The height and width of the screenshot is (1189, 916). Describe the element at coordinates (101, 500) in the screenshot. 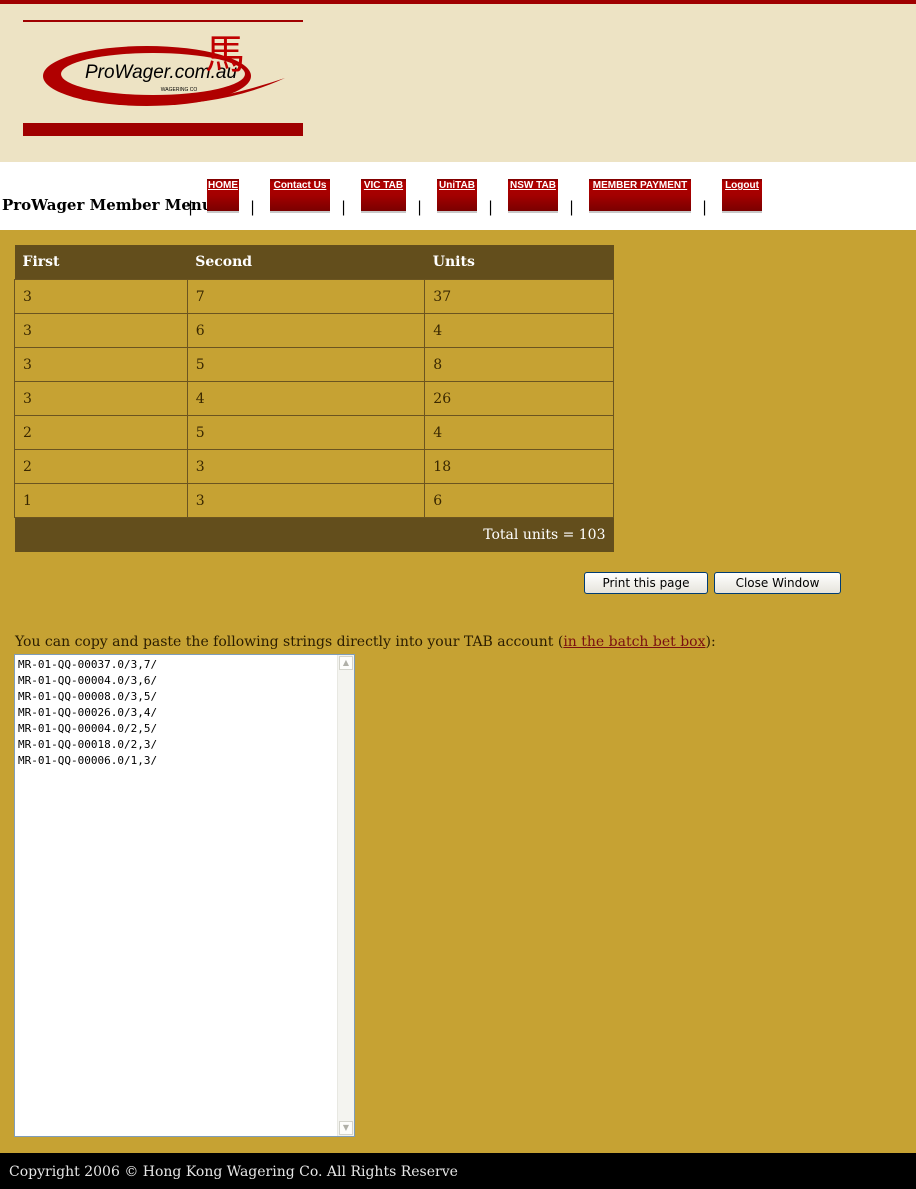

I see `cell-first: 1` at that location.